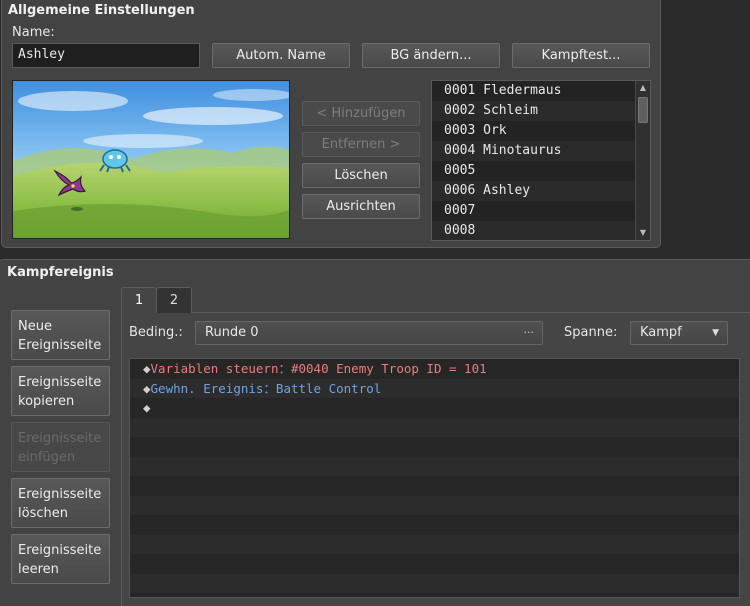  What do you see at coordinates (541, 211) in the screenshot?
I see `enemy-list-item: 0007` at bounding box center [541, 211].